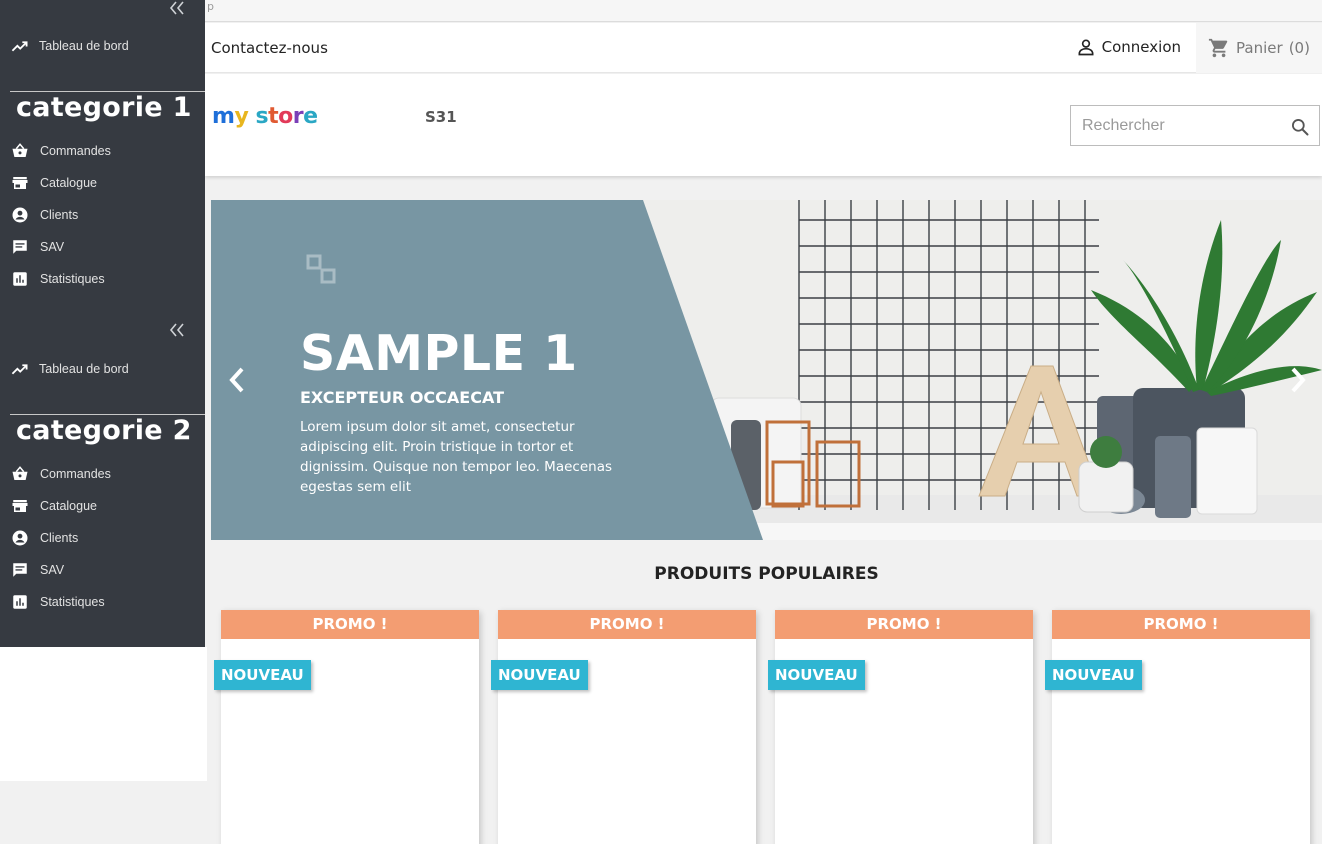 The width and height of the screenshot is (1322, 844). Describe the element at coordinates (104, 430) in the screenshot. I see `category-heading: categorie 2` at that location.